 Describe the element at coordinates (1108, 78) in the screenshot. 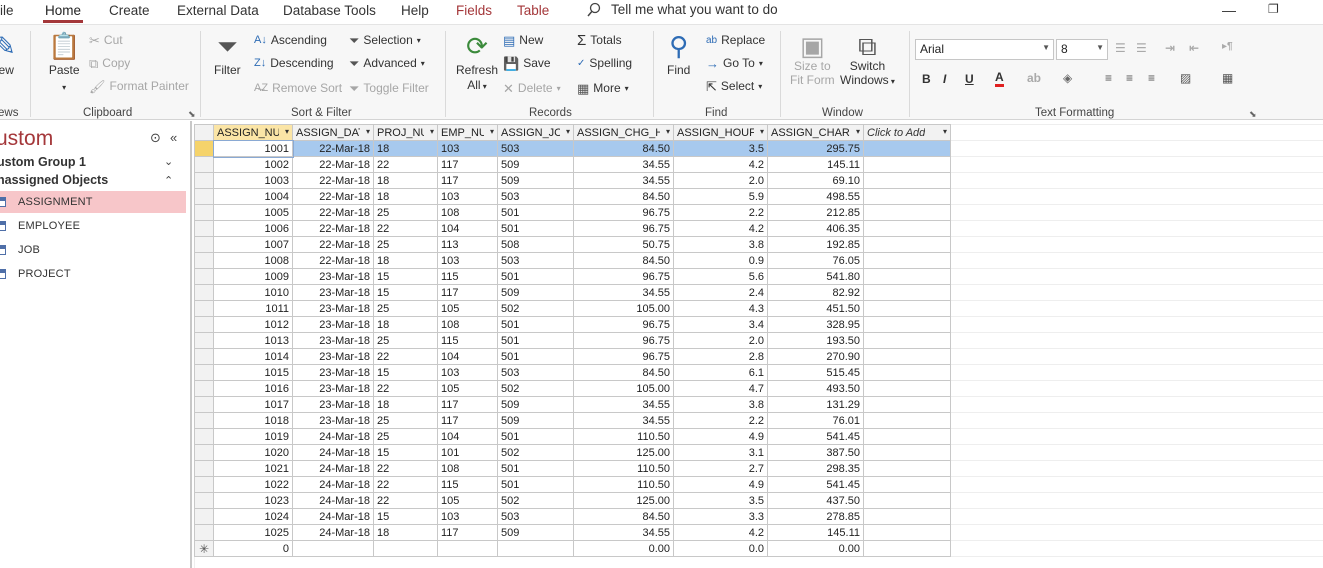

I see `align-left-icon: ≡` at that location.